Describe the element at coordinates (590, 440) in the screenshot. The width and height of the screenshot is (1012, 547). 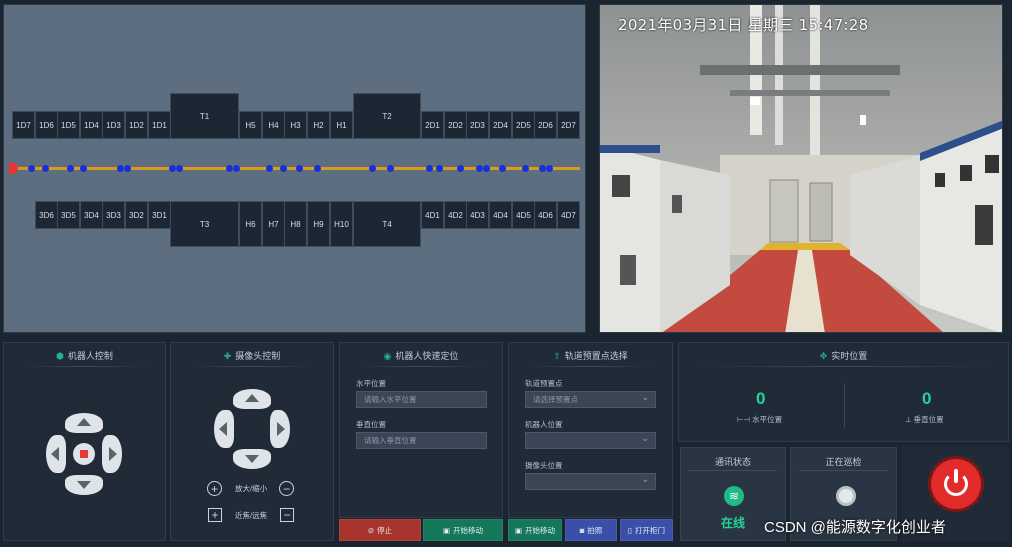
I see `robot-position-select` at that location.